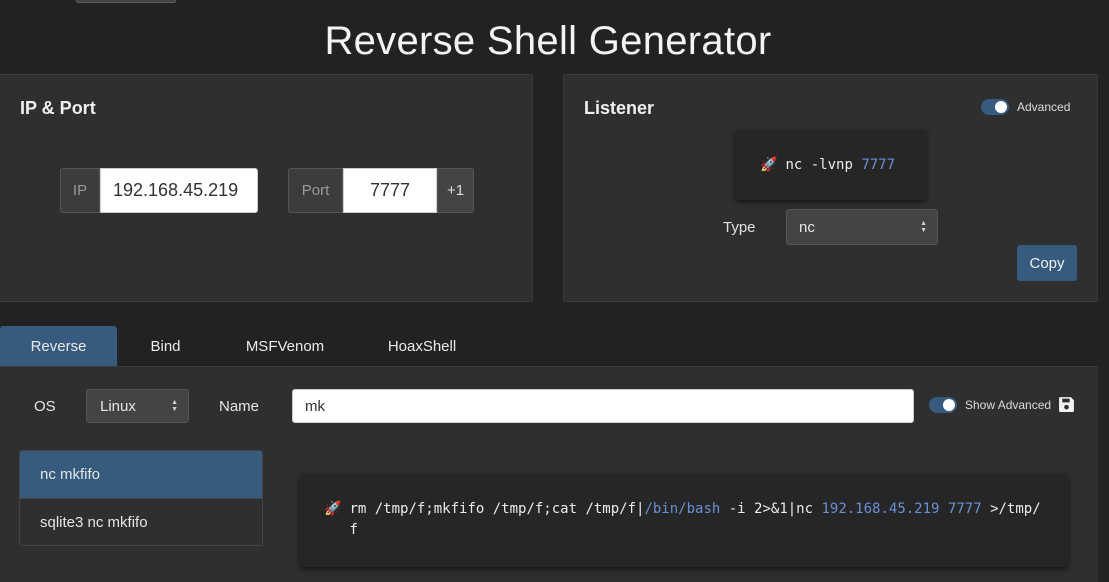 The height and width of the screenshot is (582, 1109). I want to click on os-value: Linux, so click(118, 406).